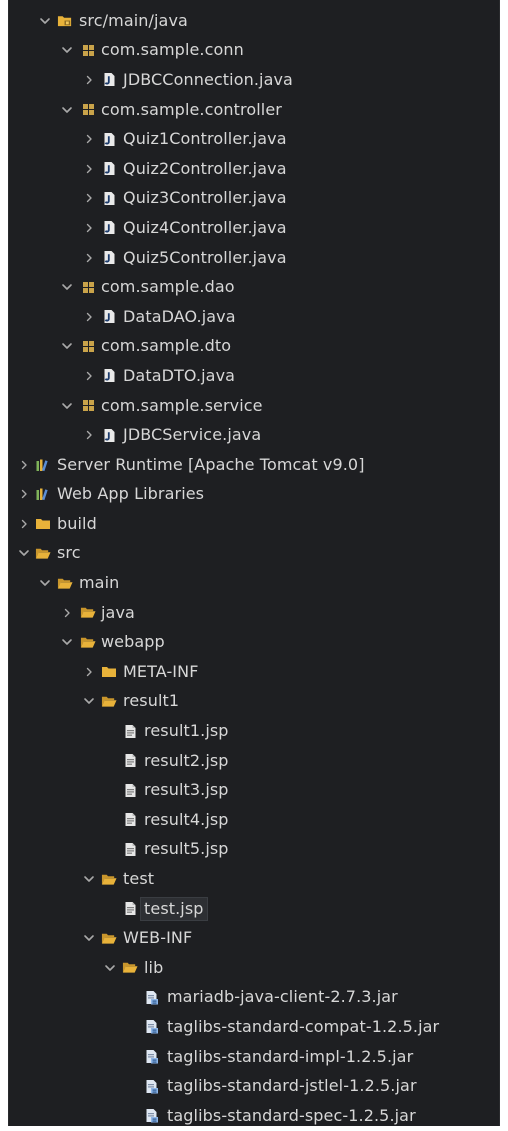  I want to click on tree-item: main, so click(254, 583).